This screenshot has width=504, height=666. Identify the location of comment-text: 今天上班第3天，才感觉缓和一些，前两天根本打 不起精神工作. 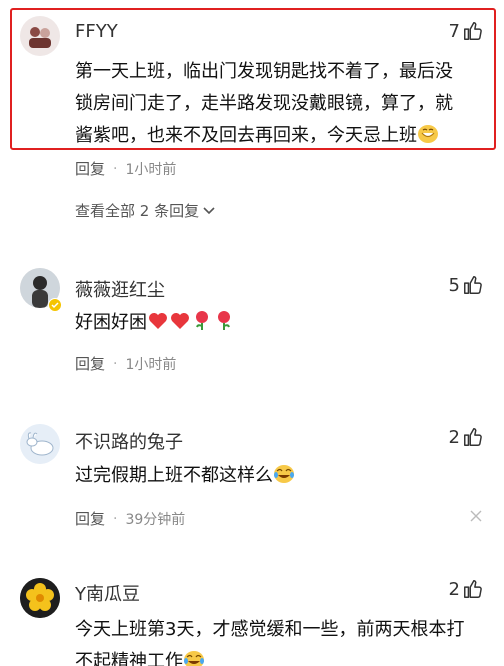
(280, 640).